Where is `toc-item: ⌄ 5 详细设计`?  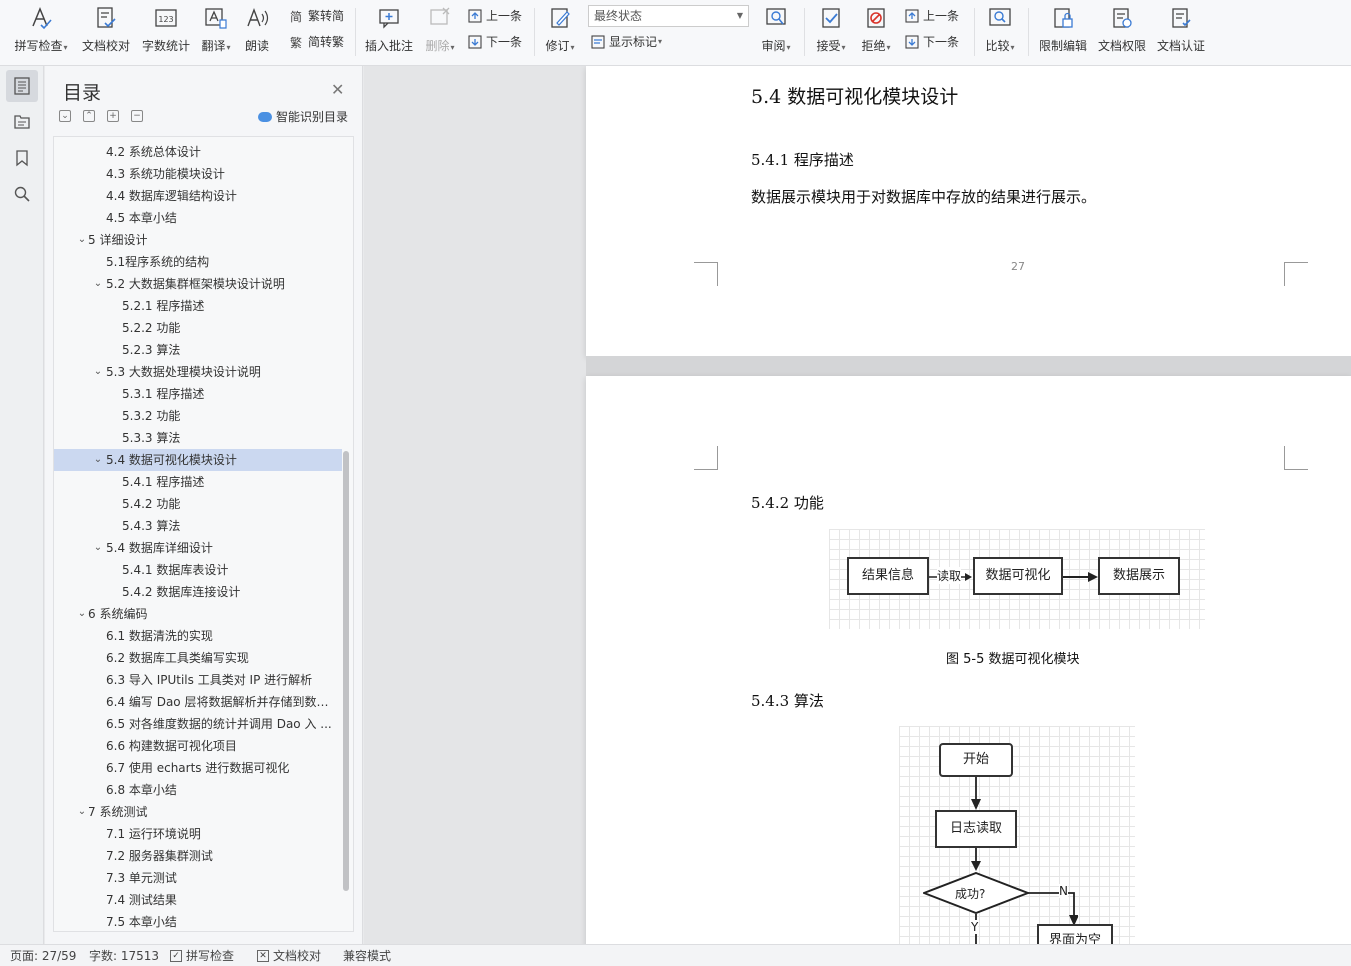
toc-item: ⌄ 5 详细设计 is located at coordinates (198, 240).